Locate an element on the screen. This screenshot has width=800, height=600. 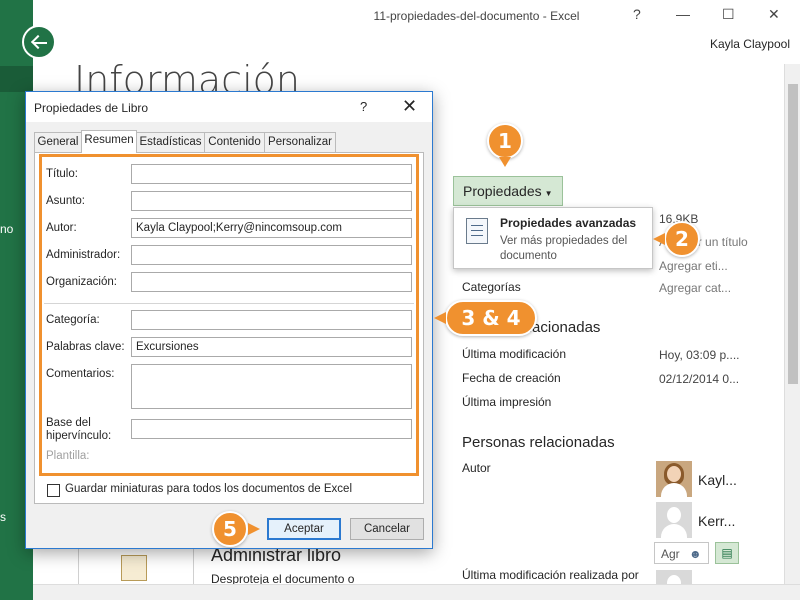
user-name: Kayla Claypool is located at coordinates (750, 44).